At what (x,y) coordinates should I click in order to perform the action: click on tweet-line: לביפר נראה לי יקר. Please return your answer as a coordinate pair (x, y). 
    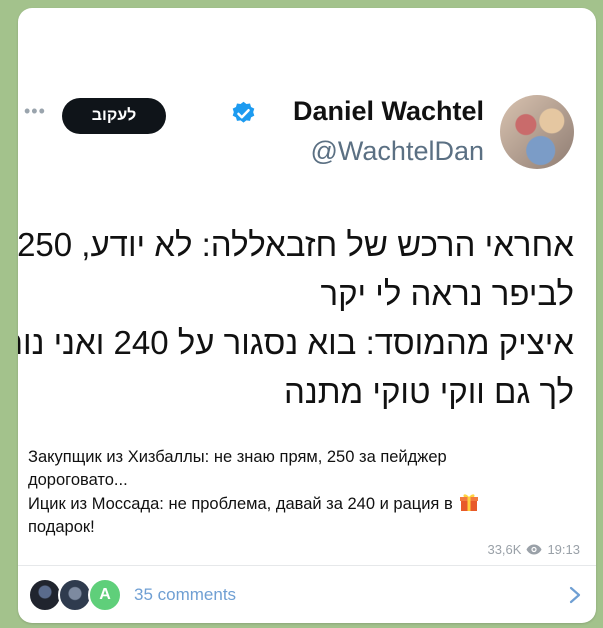
    Looking at the image, I should click on (447, 293).